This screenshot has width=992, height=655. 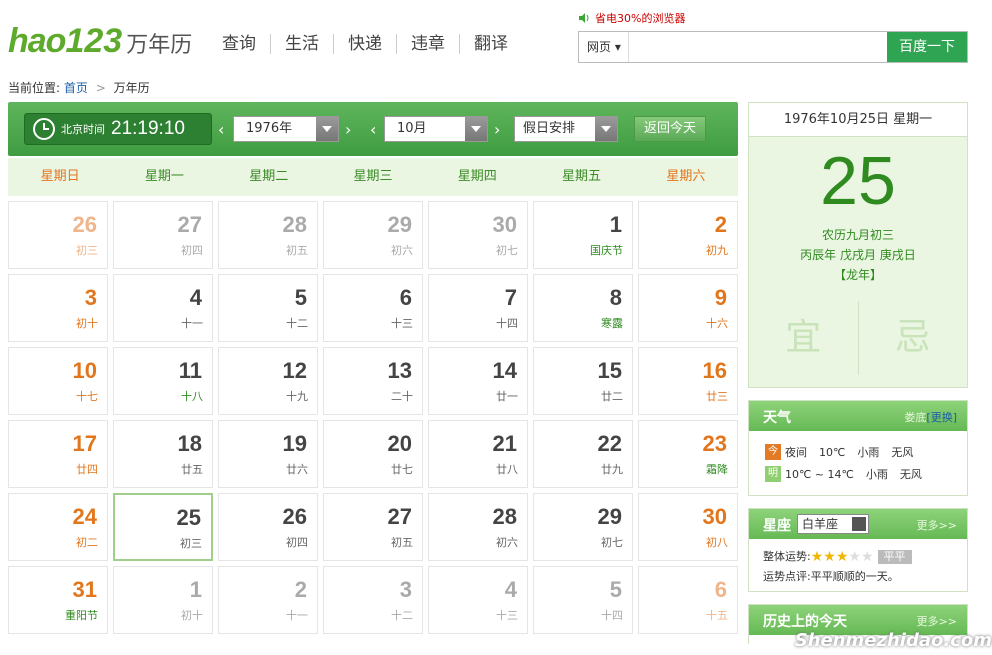 What do you see at coordinates (87, 250) in the screenshot?
I see `lunar-day: 初三` at bounding box center [87, 250].